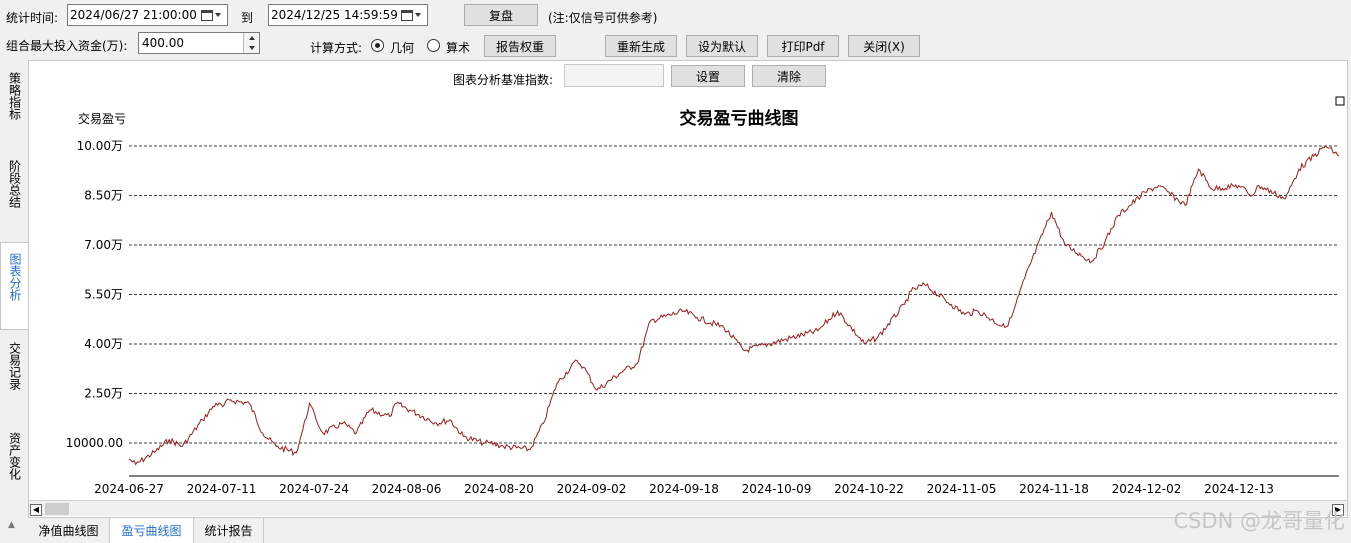  What do you see at coordinates (67, 46) in the screenshot?
I see `max-capital-label: 组合最大投入资金(万):` at bounding box center [67, 46].